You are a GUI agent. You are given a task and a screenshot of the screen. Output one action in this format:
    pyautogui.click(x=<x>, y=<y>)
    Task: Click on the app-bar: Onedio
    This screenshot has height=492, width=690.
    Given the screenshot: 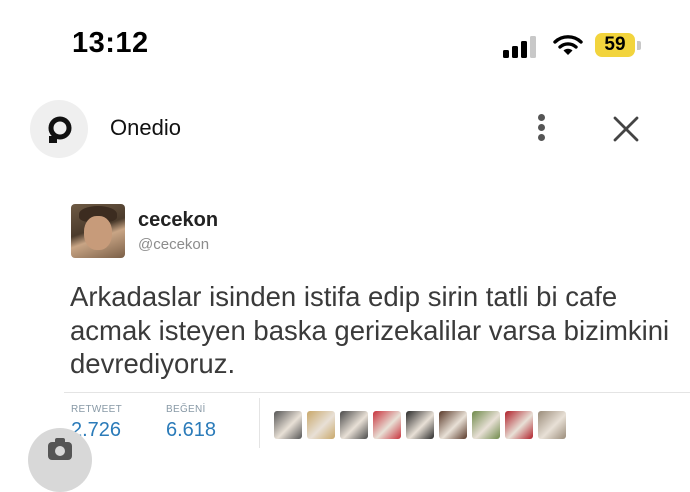 What is the action you would take?
    pyautogui.click(x=345, y=130)
    